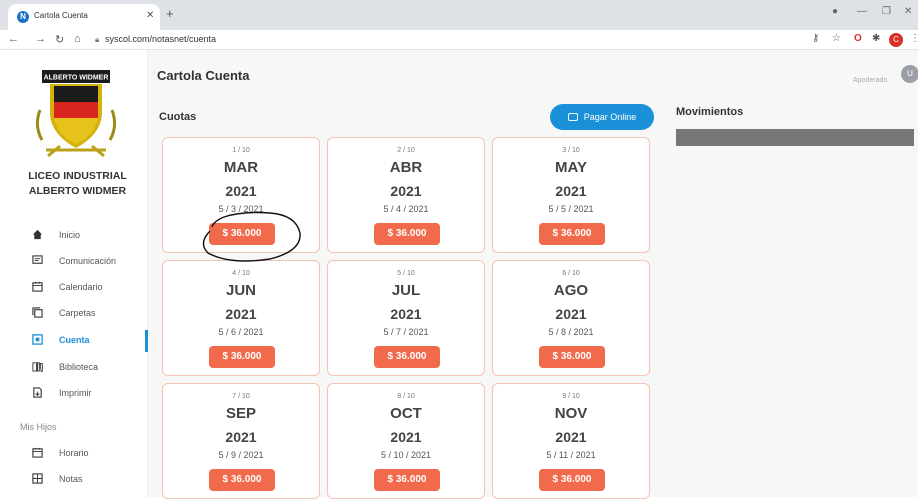 This screenshot has height=499, width=918. I want to click on sidebar-item-inicio: Inicio, so click(74, 236).